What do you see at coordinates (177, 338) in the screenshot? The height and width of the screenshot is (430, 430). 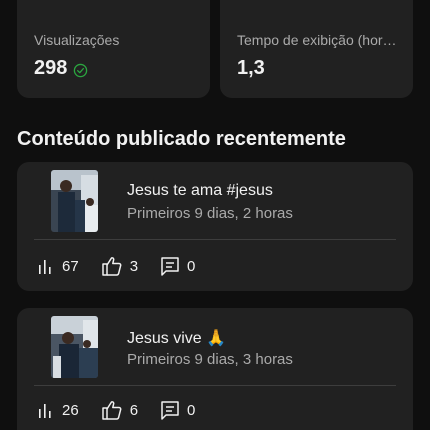 I see `video-title: Jesus vive 🙏` at bounding box center [177, 338].